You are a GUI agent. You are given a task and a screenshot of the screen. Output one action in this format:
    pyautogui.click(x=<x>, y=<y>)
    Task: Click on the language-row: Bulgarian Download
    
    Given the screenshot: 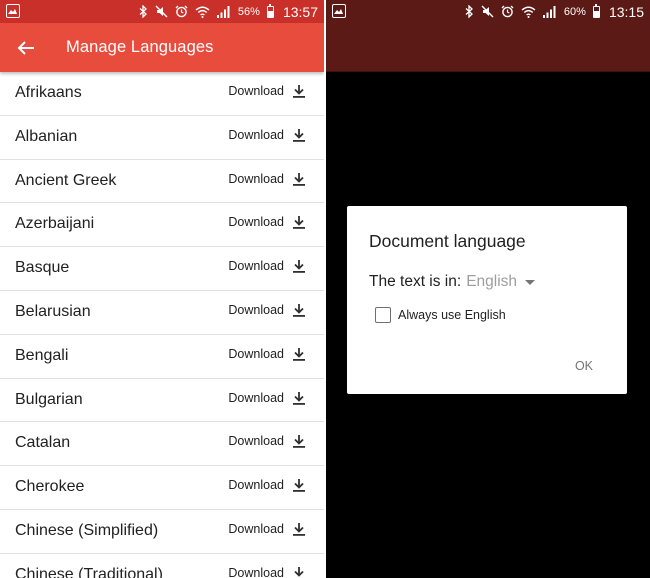 What is the action you would take?
    pyautogui.click(x=162, y=401)
    